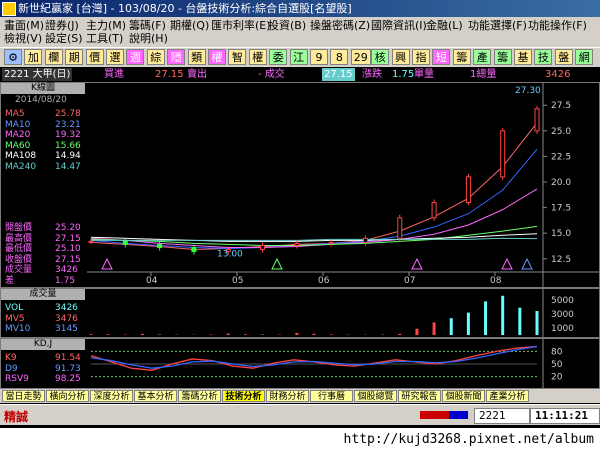 This screenshot has width=600, height=450. I want to click on menu-item: 金融(L), so click(444, 26).